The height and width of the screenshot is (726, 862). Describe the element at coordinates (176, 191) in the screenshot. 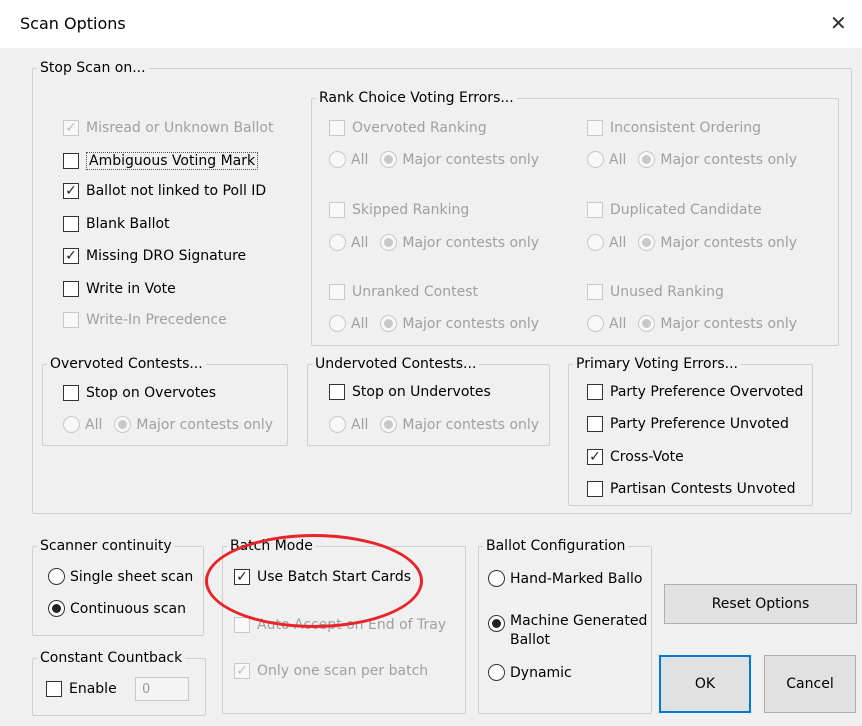

I see `ballot-not-linked-label: Ballot not linked to Poll ID` at that location.